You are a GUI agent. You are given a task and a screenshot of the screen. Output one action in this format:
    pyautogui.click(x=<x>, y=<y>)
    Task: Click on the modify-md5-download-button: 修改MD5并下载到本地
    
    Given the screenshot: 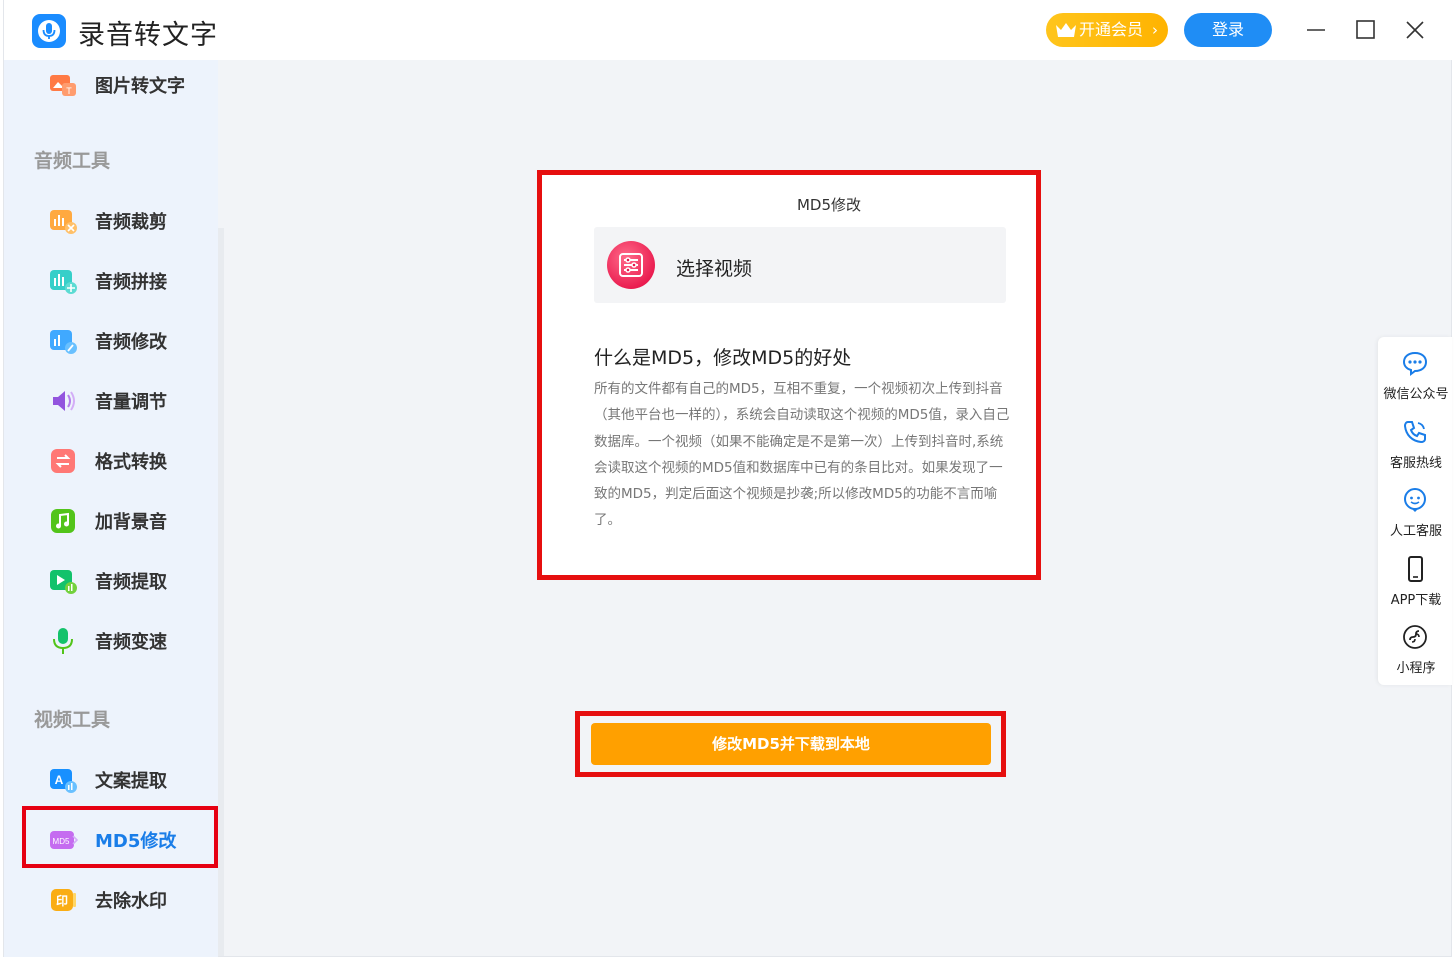 What is the action you would take?
    pyautogui.click(x=791, y=744)
    